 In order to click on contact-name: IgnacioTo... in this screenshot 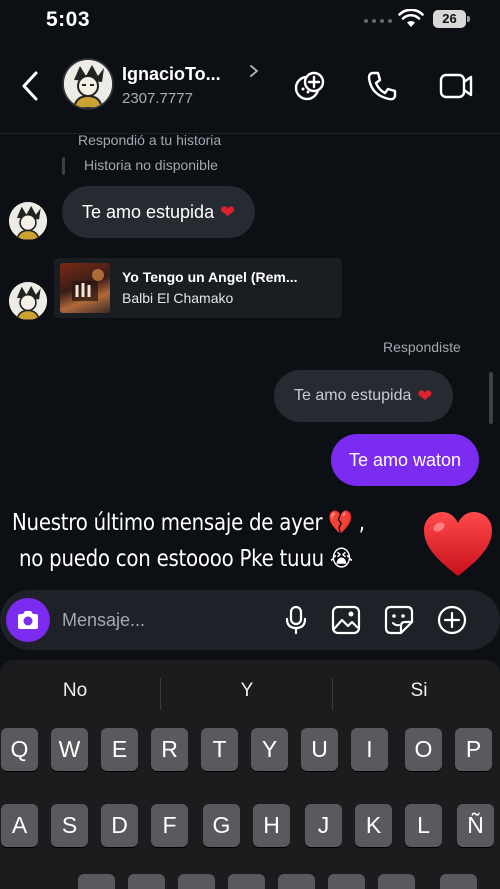, I will do `click(171, 74)`.